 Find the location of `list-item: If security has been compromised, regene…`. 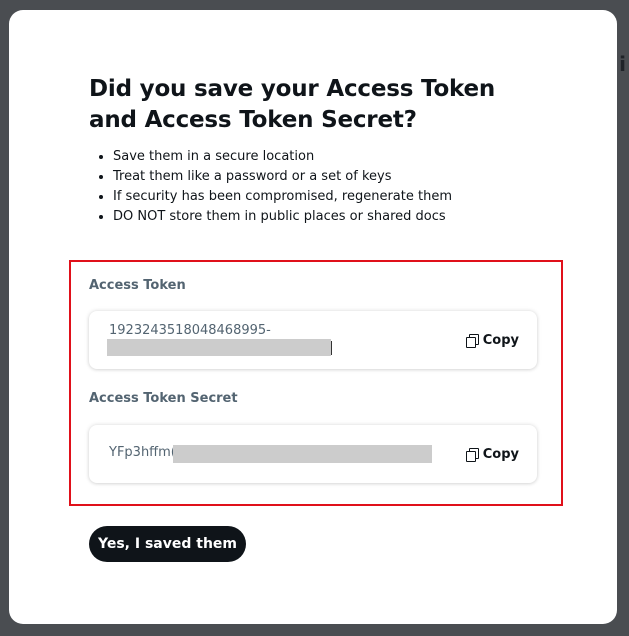

list-item: If security has been compromised, regene… is located at coordinates (282, 197).